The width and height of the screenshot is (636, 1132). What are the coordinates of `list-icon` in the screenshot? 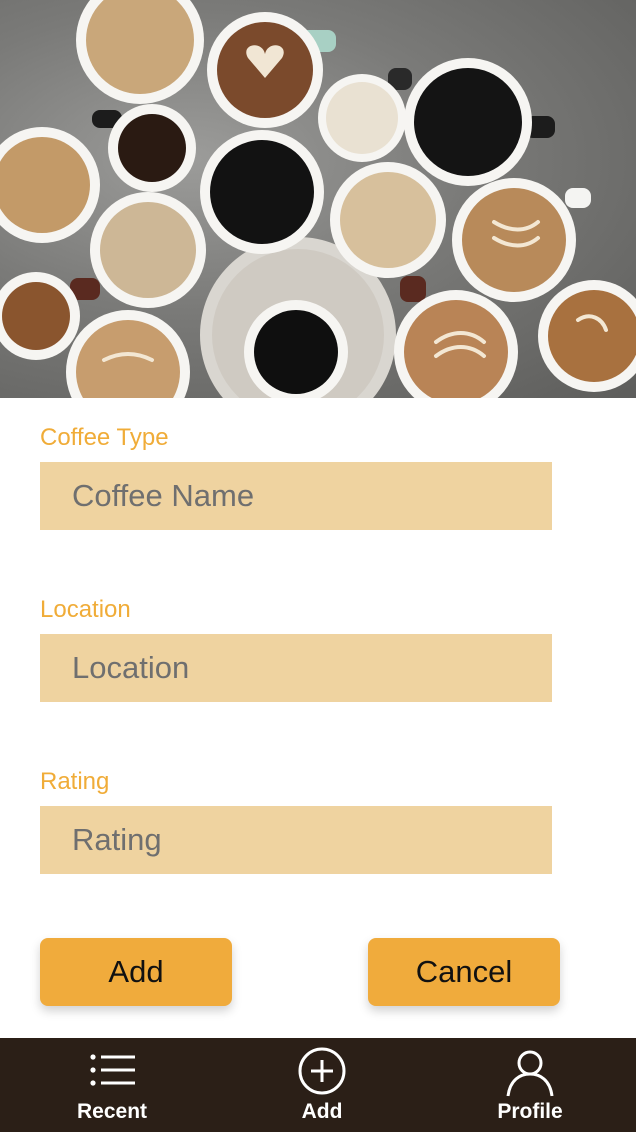 It's located at (112, 1070).